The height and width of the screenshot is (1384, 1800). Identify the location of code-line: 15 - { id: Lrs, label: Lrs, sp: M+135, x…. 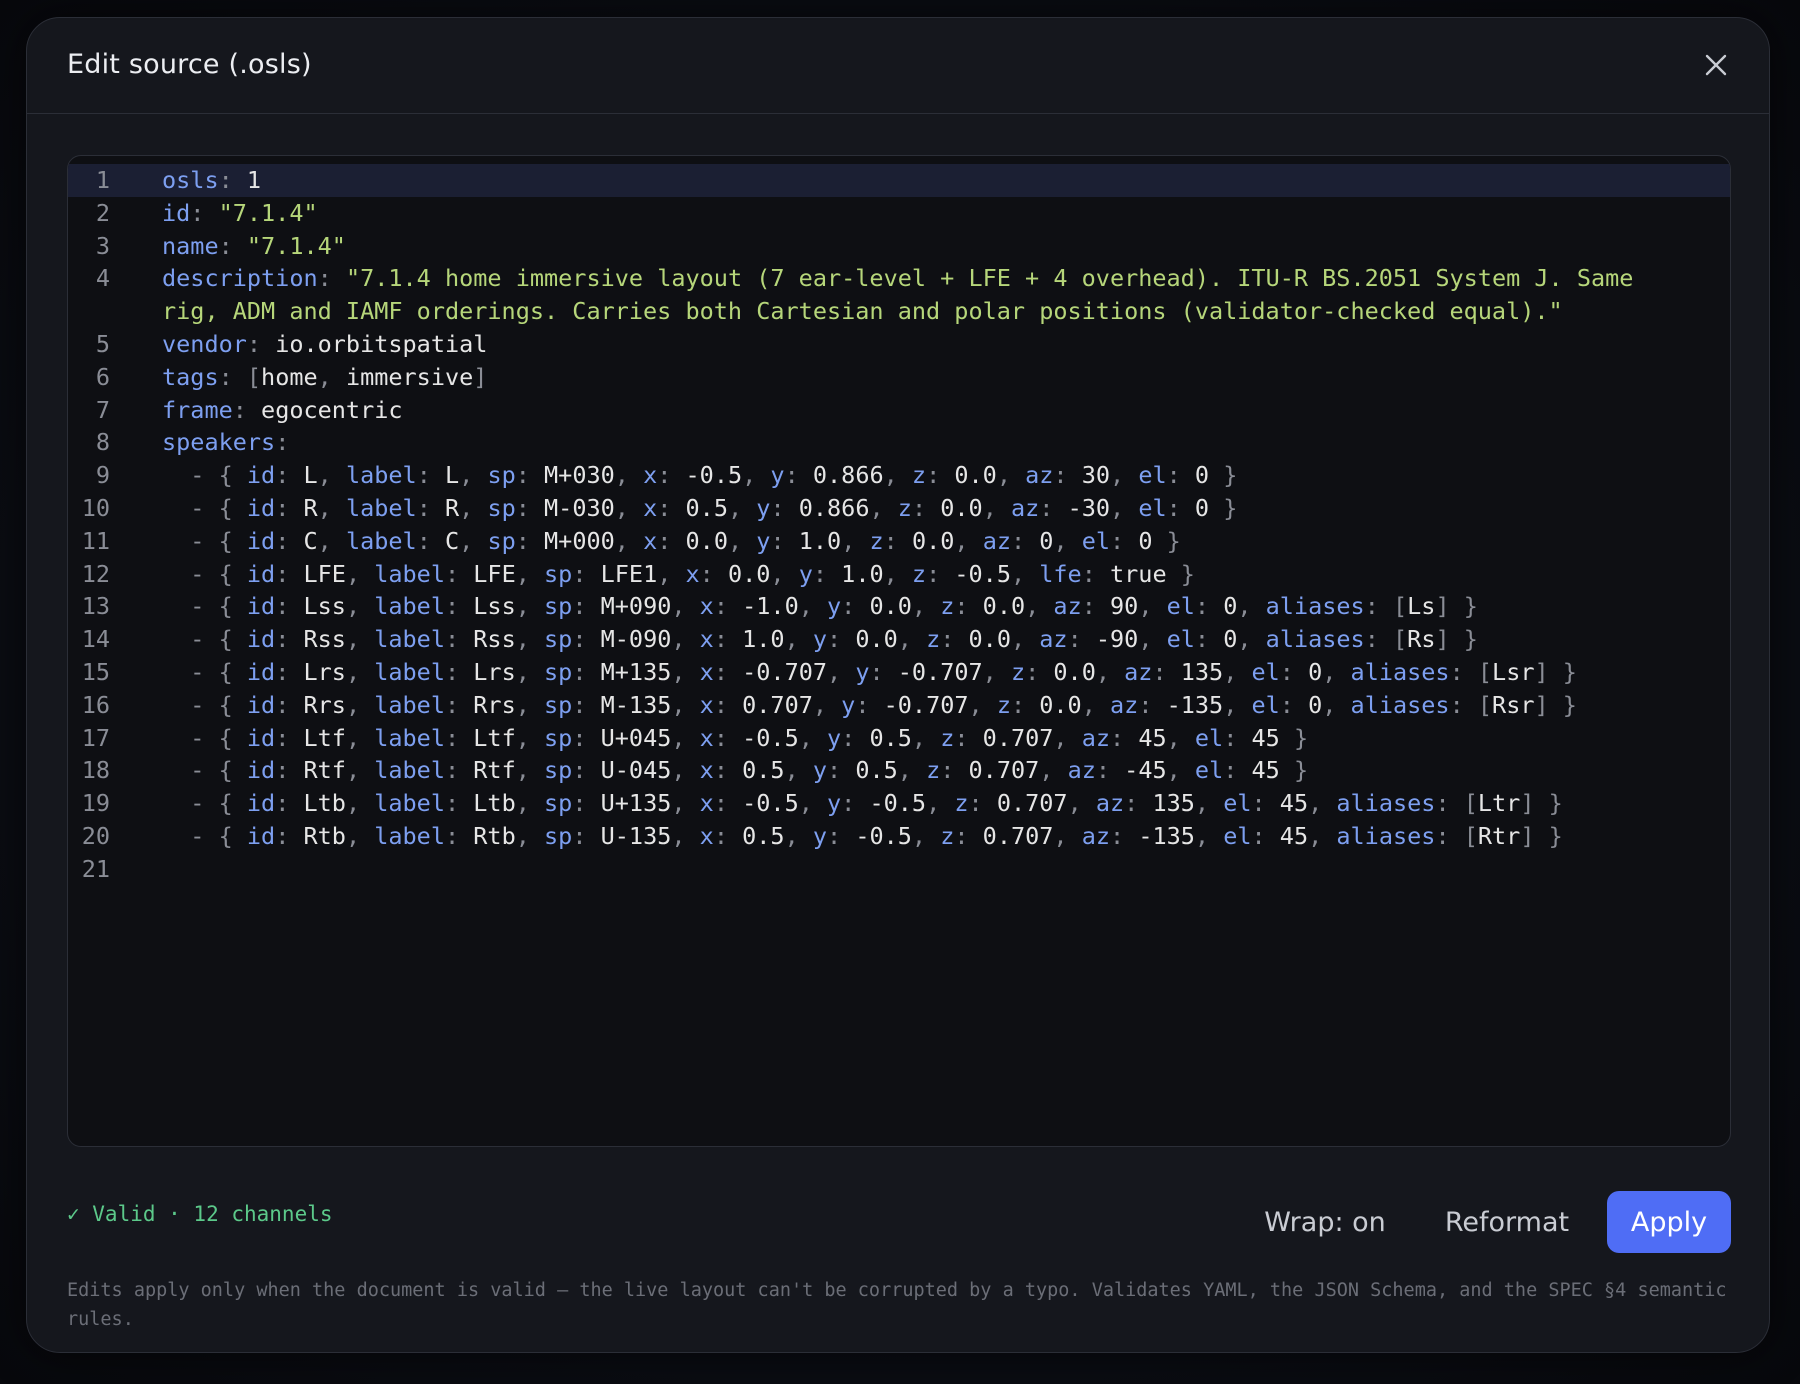
(899, 672).